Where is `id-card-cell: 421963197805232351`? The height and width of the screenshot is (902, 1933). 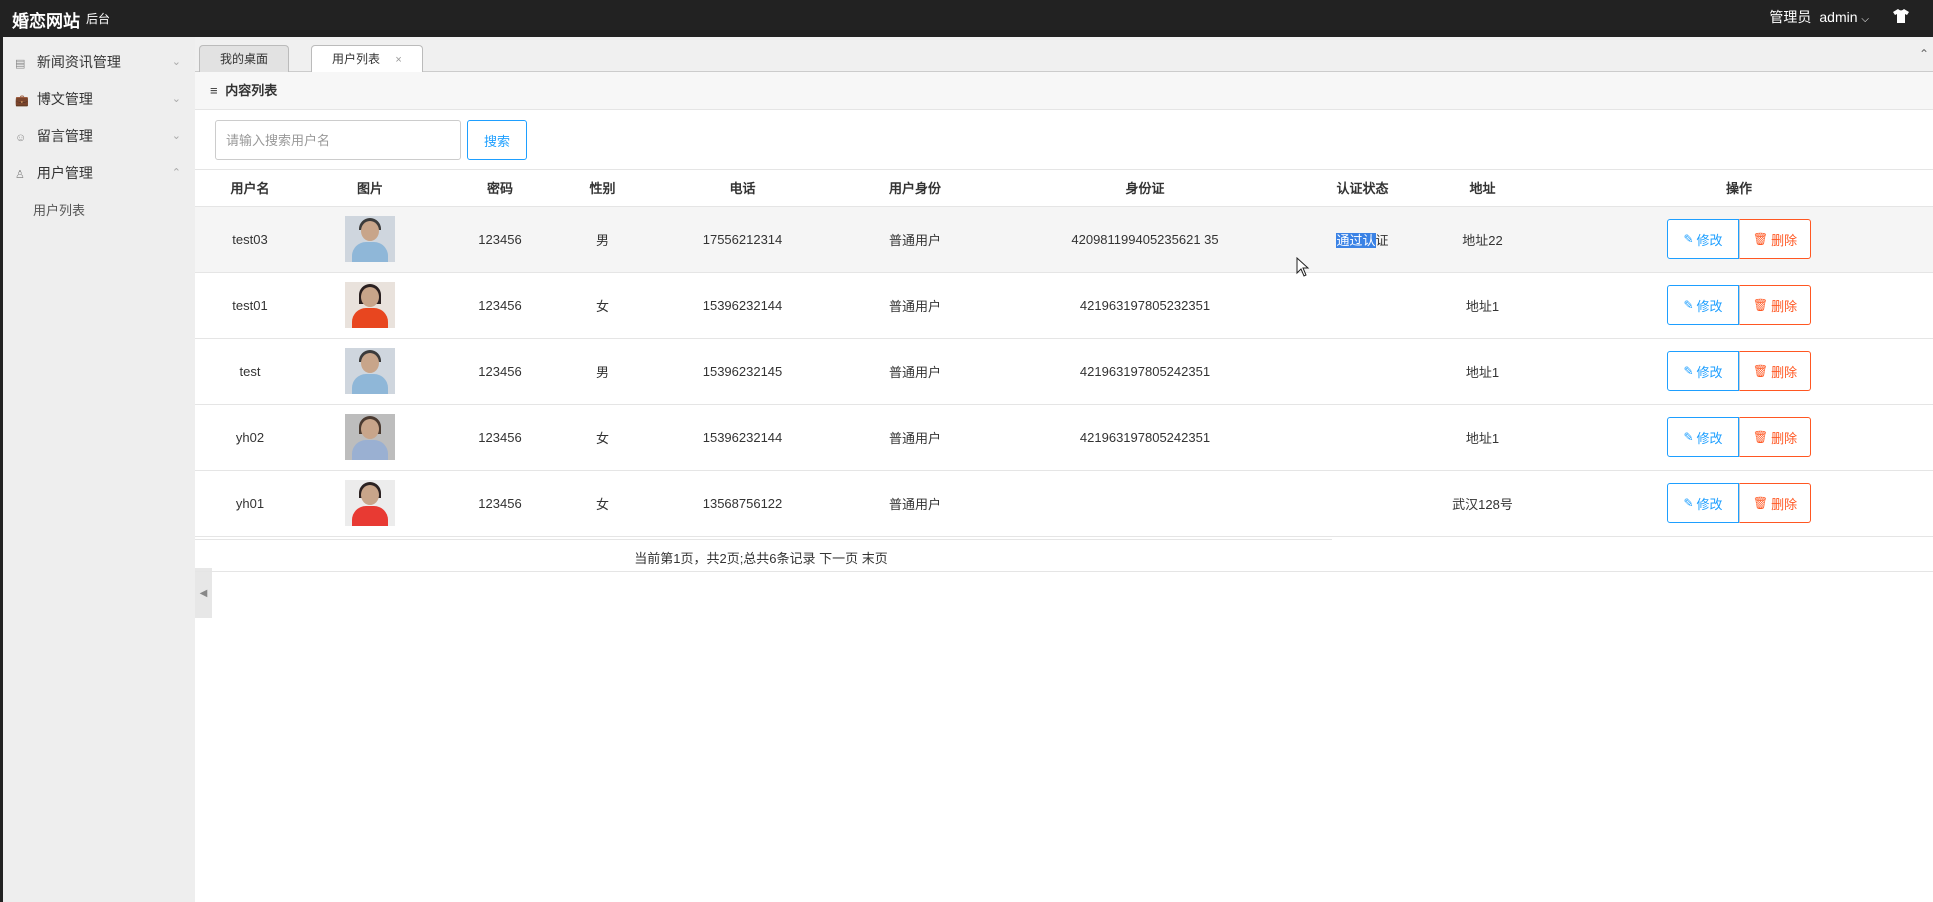
id-card-cell: 421963197805232351 is located at coordinates (1145, 305).